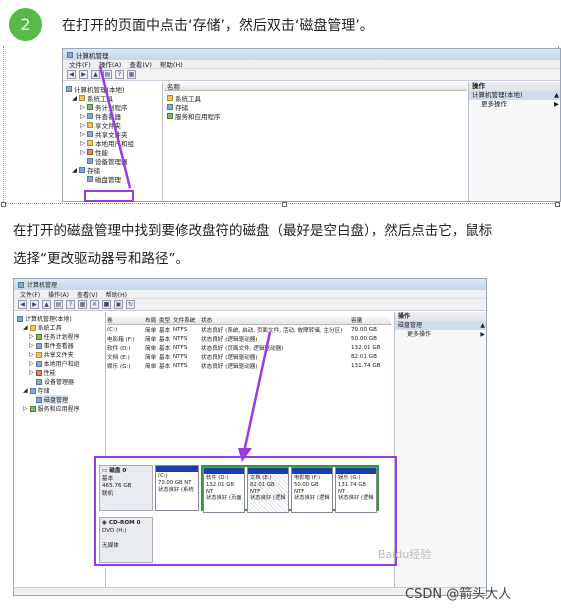 The height and width of the screenshot is (611, 561). What do you see at coordinates (364, 338) in the screenshot?
I see `cell: 50.00 GB` at bounding box center [364, 338].